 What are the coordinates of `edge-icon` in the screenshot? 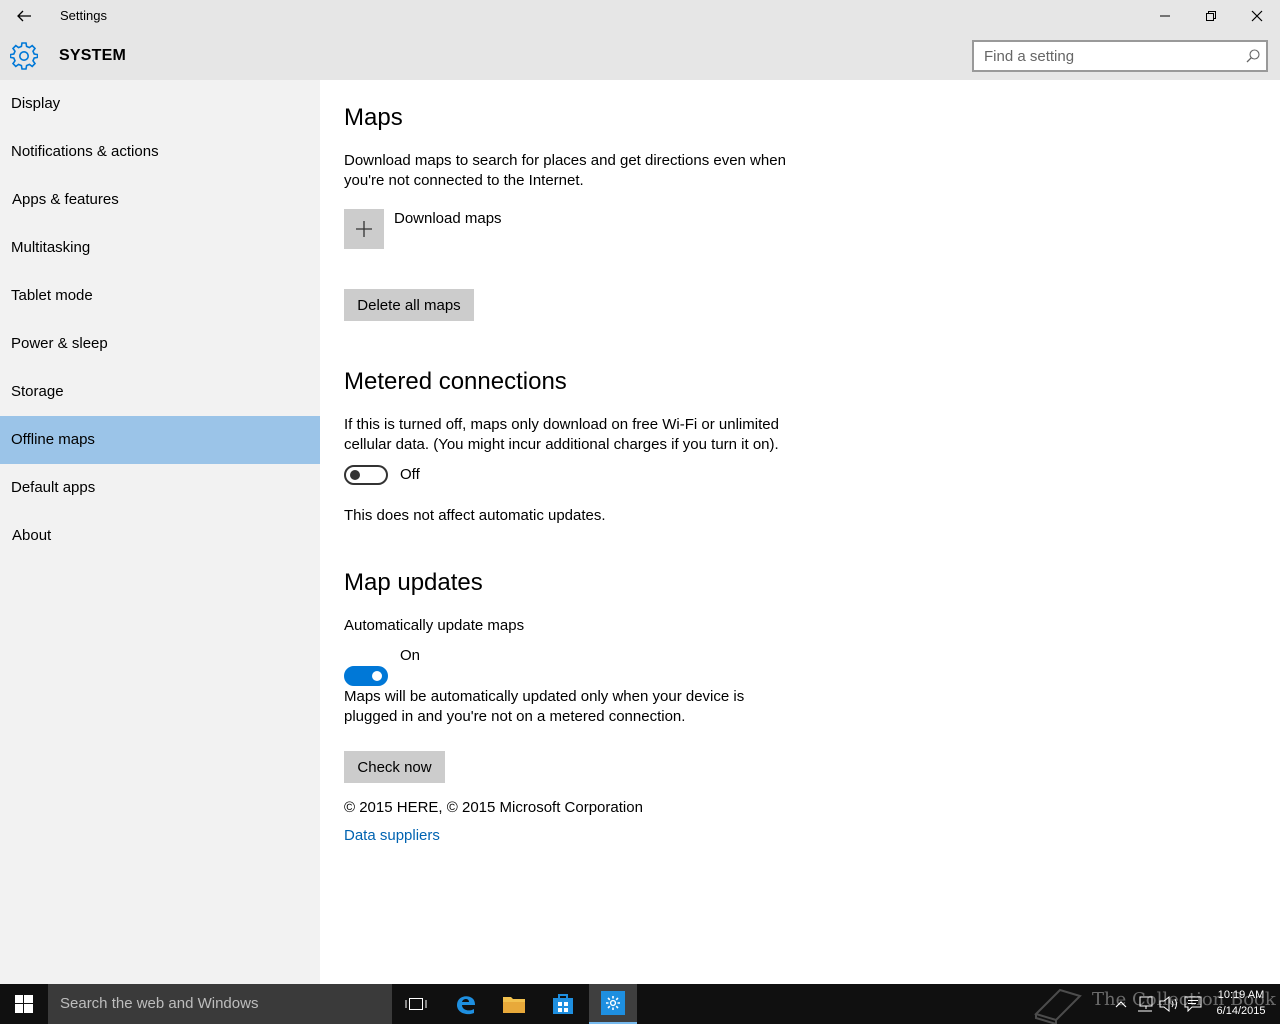 It's located at (466, 1005).